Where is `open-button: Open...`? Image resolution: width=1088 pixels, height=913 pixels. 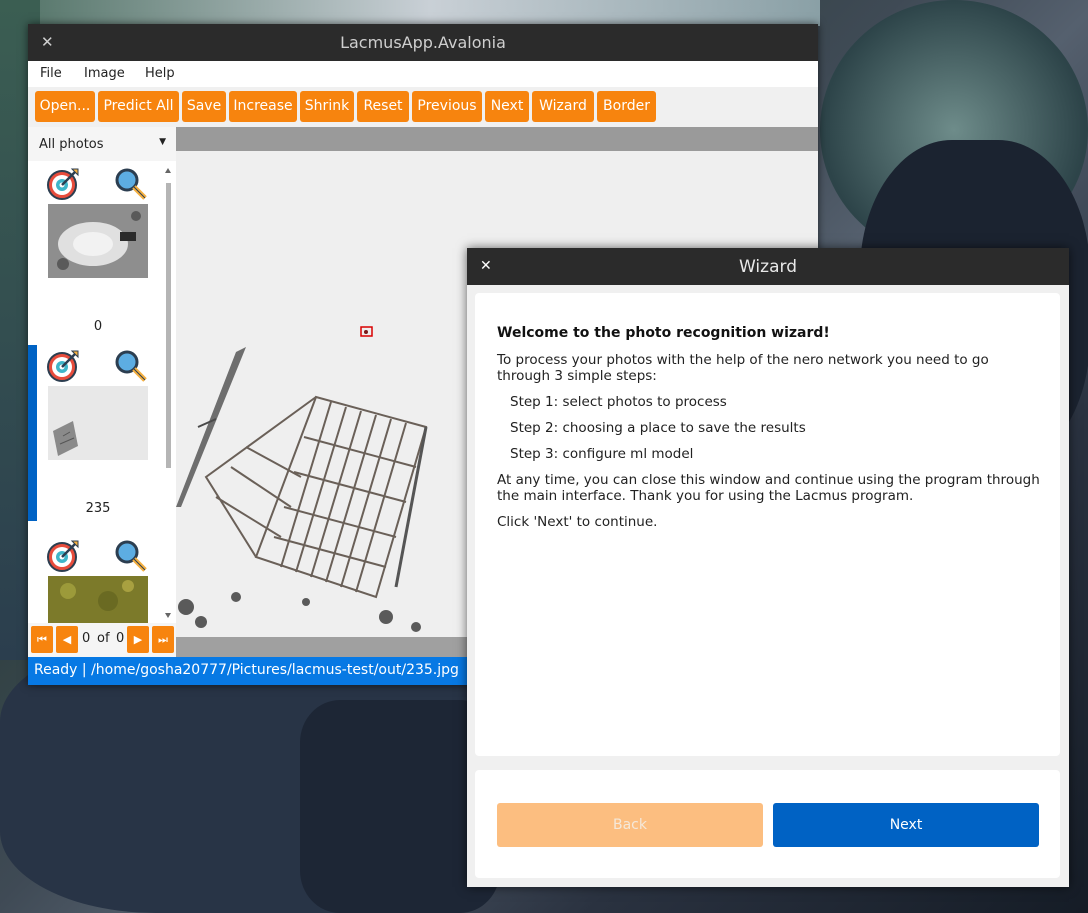 open-button: Open... is located at coordinates (65, 106).